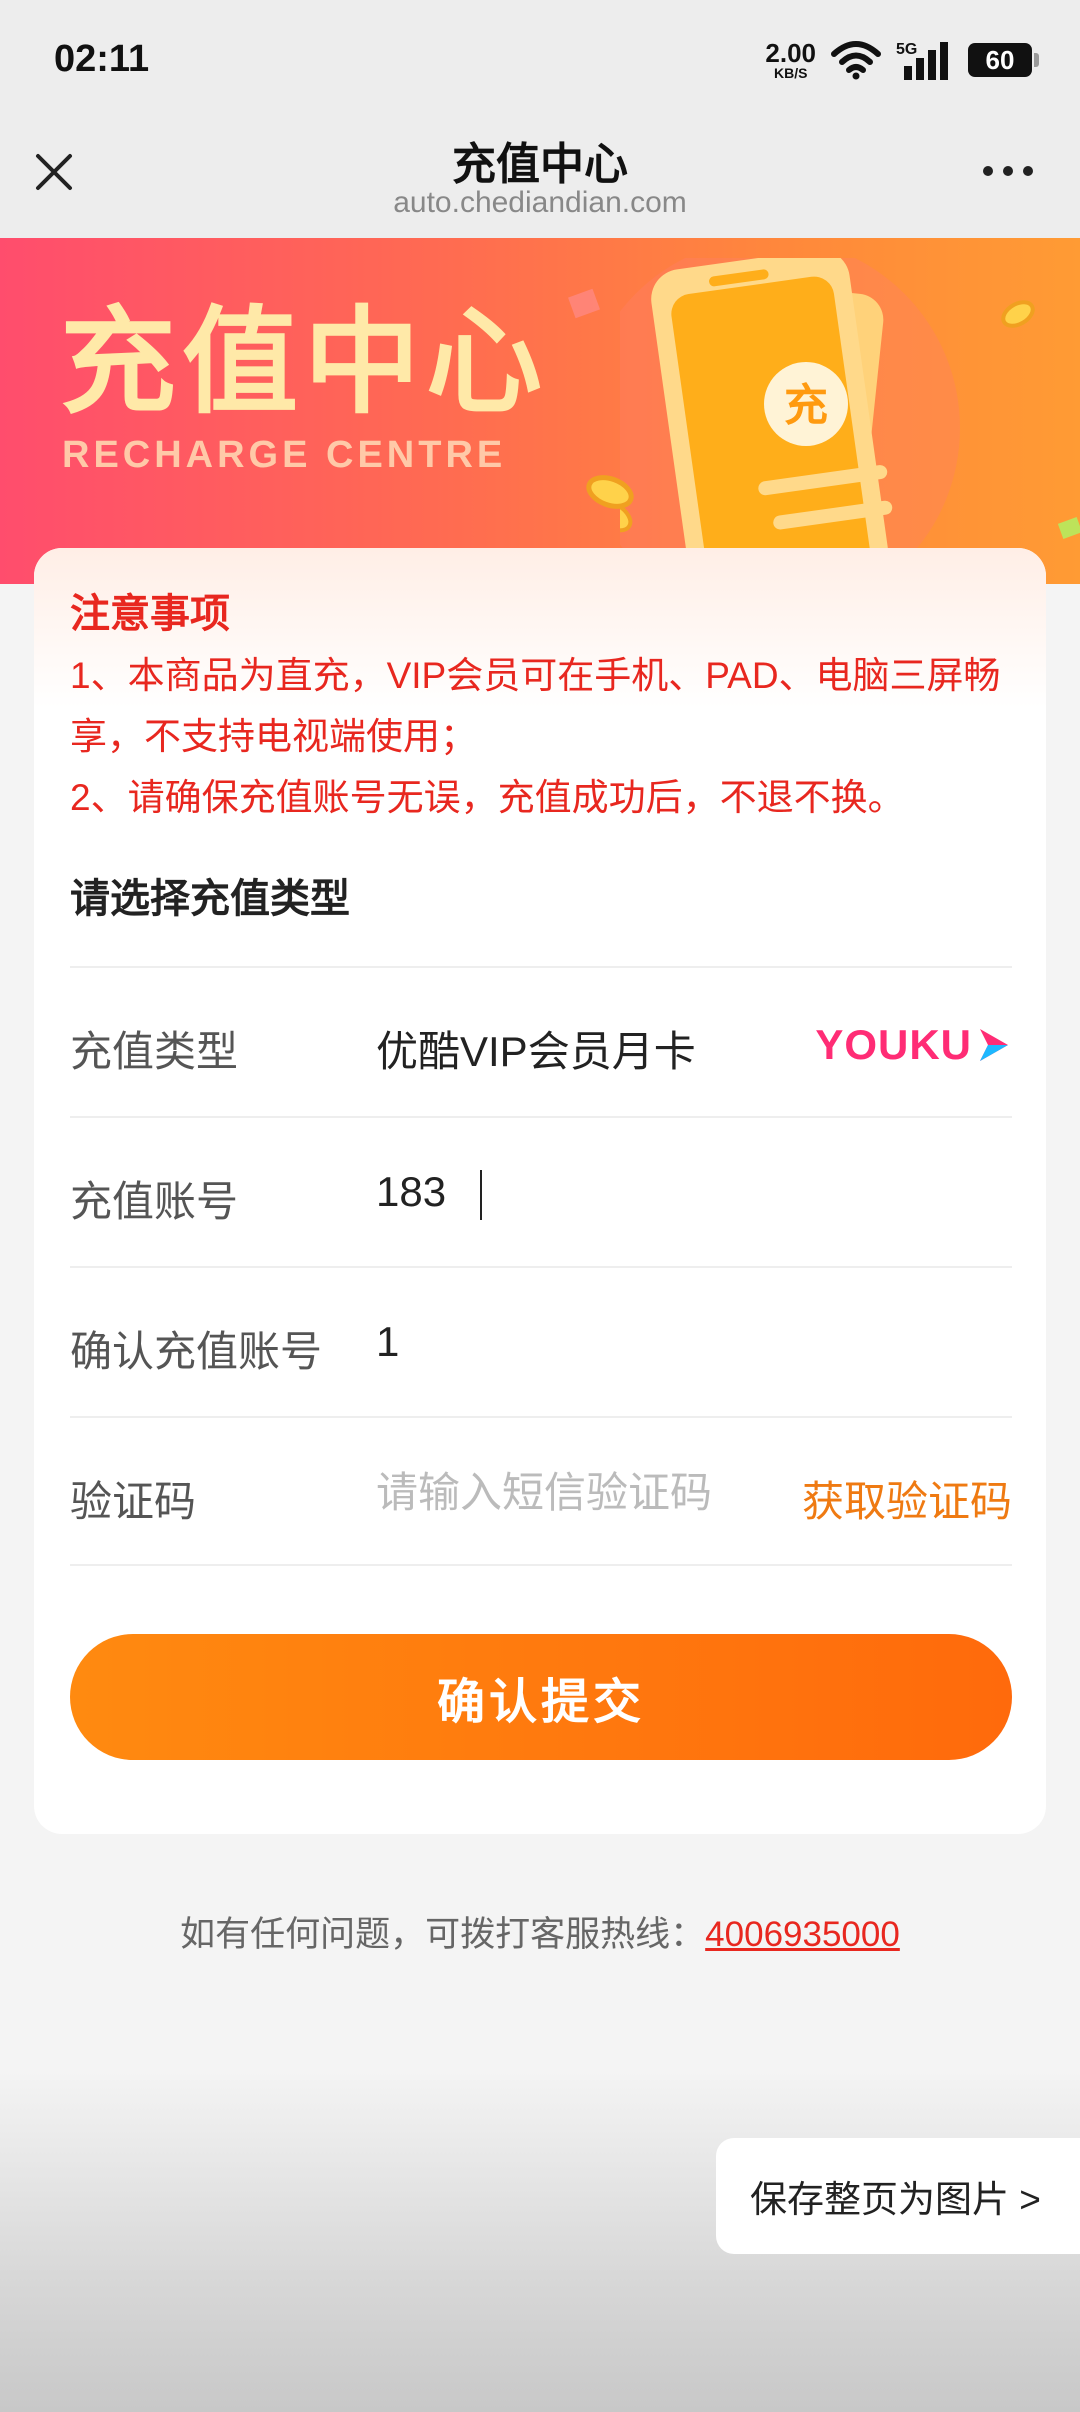 This screenshot has width=1080, height=2412. I want to click on account-row: 充值账号 183, so click(541, 1191).